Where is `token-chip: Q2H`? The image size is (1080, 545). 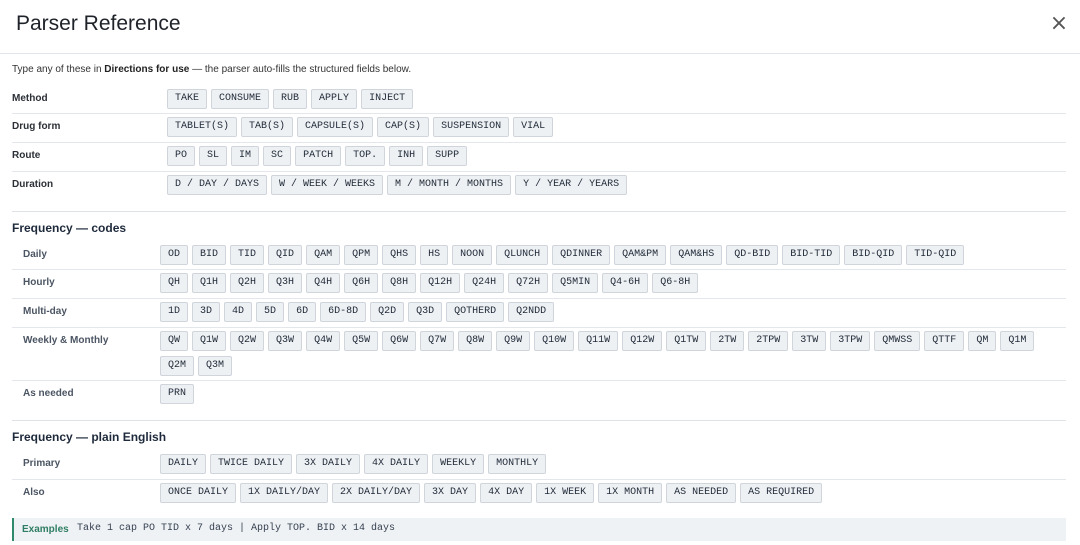 token-chip: Q2H is located at coordinates (247, 283).